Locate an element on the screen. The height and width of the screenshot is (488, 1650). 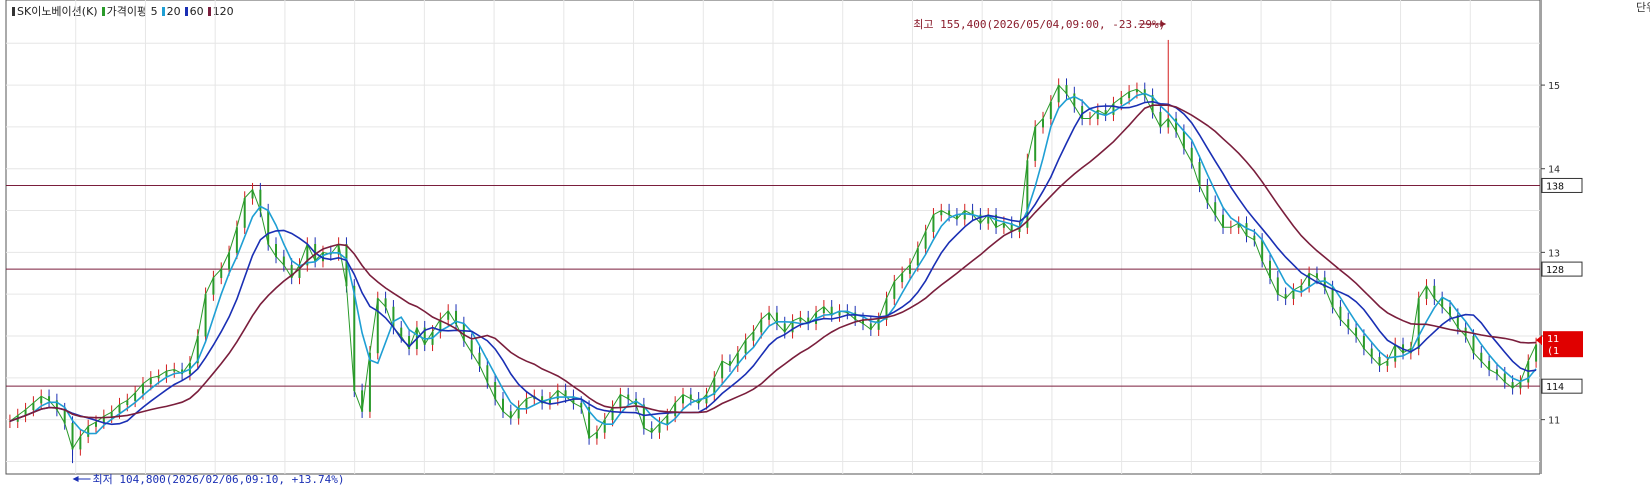
high-annotation: 최고 155,400(2026/05/04,09:00, -23.29%) is located at coordinates (1039, 24).